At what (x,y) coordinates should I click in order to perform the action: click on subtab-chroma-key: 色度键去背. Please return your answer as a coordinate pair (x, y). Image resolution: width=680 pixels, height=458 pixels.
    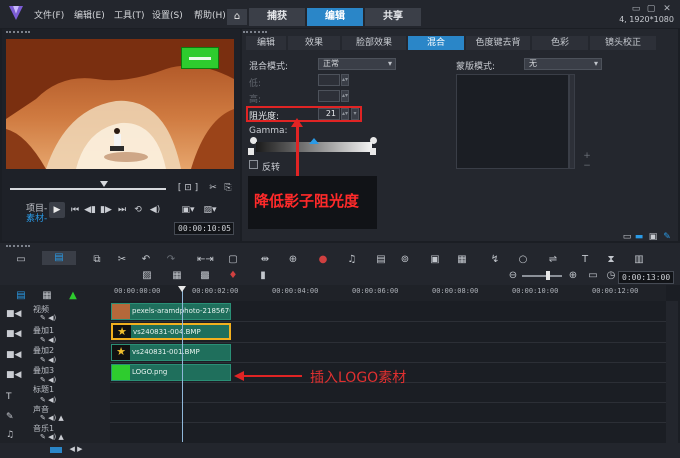
    Looking at the image, I should click on (498, 43).